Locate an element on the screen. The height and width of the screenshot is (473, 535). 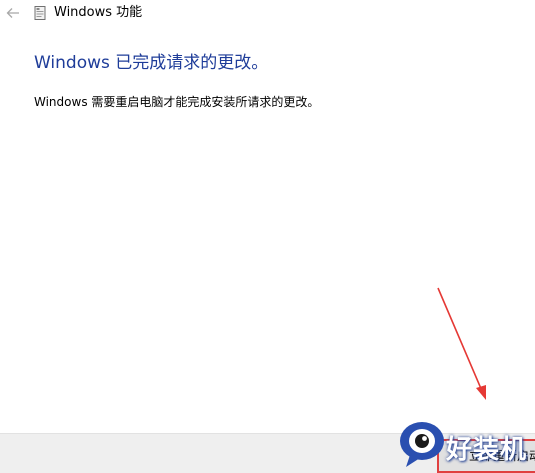
restart-now-button: 立即重新启动 is located at coordinates (486, 456).